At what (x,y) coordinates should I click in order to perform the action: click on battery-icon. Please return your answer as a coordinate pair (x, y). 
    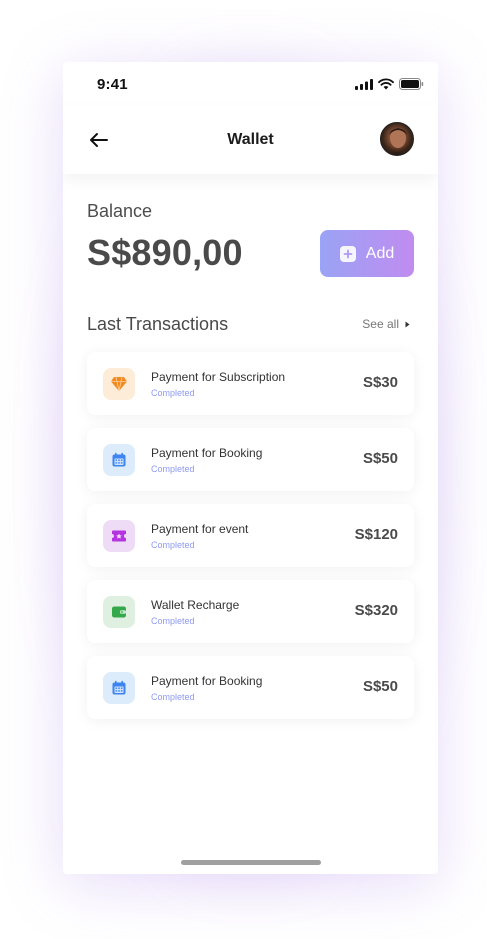
    Looking at the image, I should click on (411, 84).